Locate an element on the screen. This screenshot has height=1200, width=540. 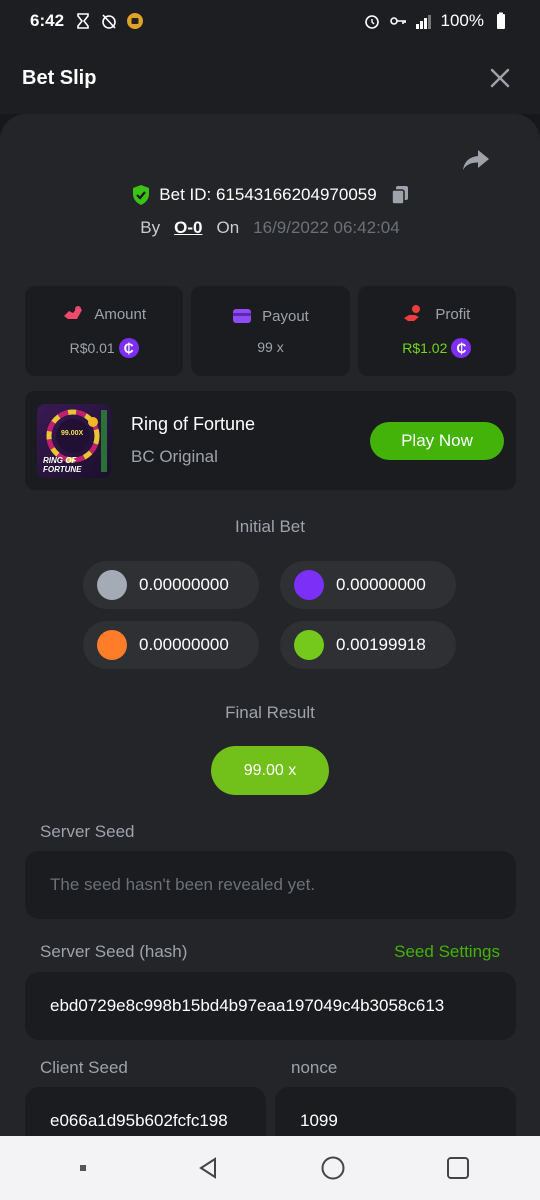
status-time: 6:42 is located at coordinates (47, 20).